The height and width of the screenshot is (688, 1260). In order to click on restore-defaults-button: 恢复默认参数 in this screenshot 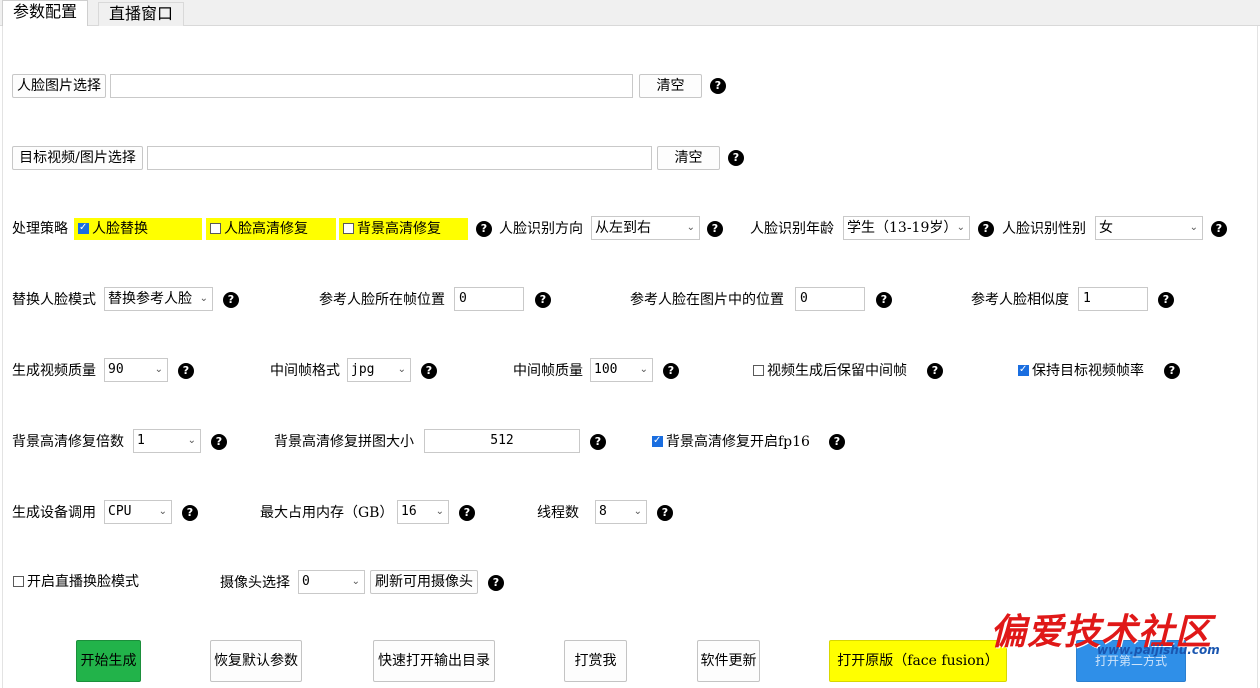, I will do `click(256, 661)`.